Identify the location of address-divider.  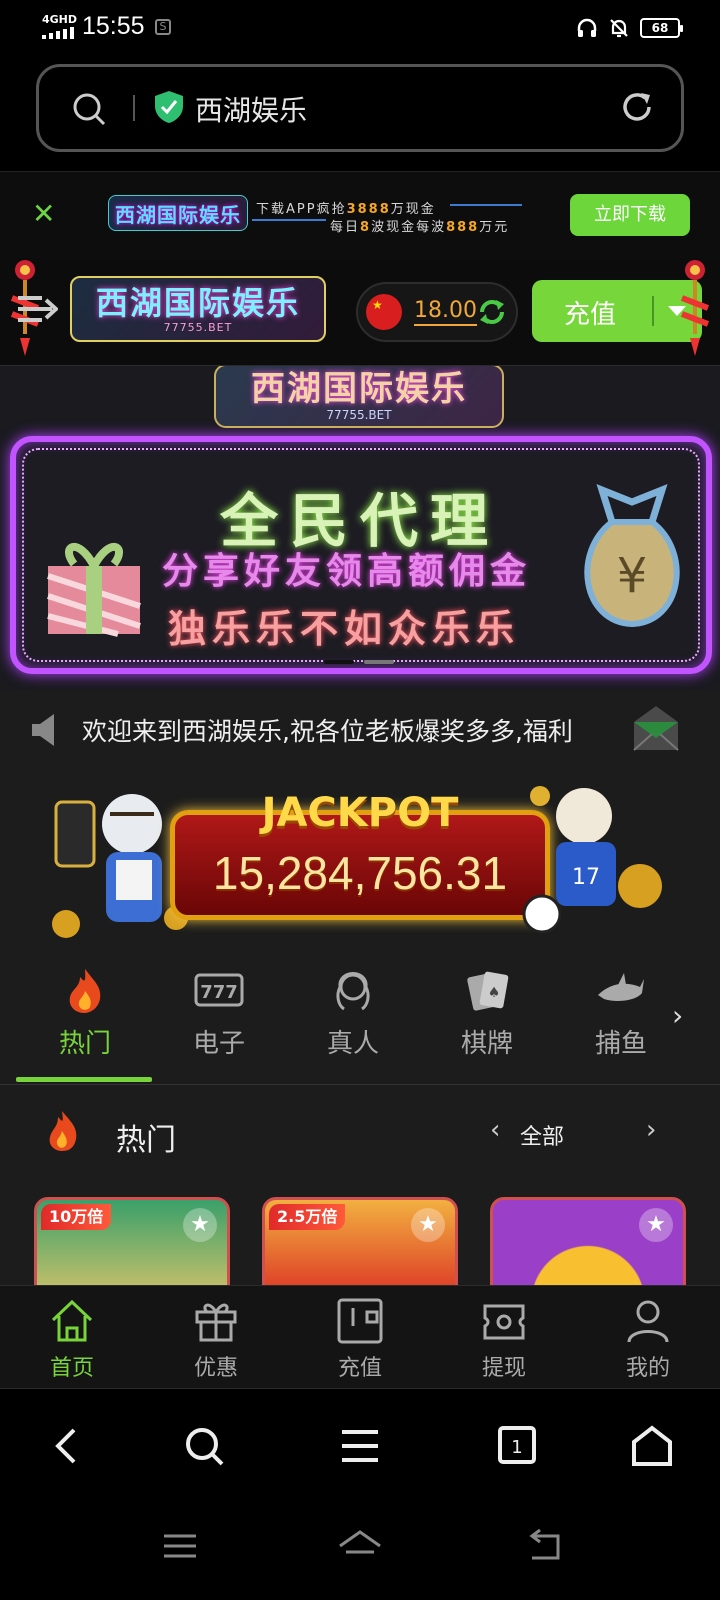
(134, 108).